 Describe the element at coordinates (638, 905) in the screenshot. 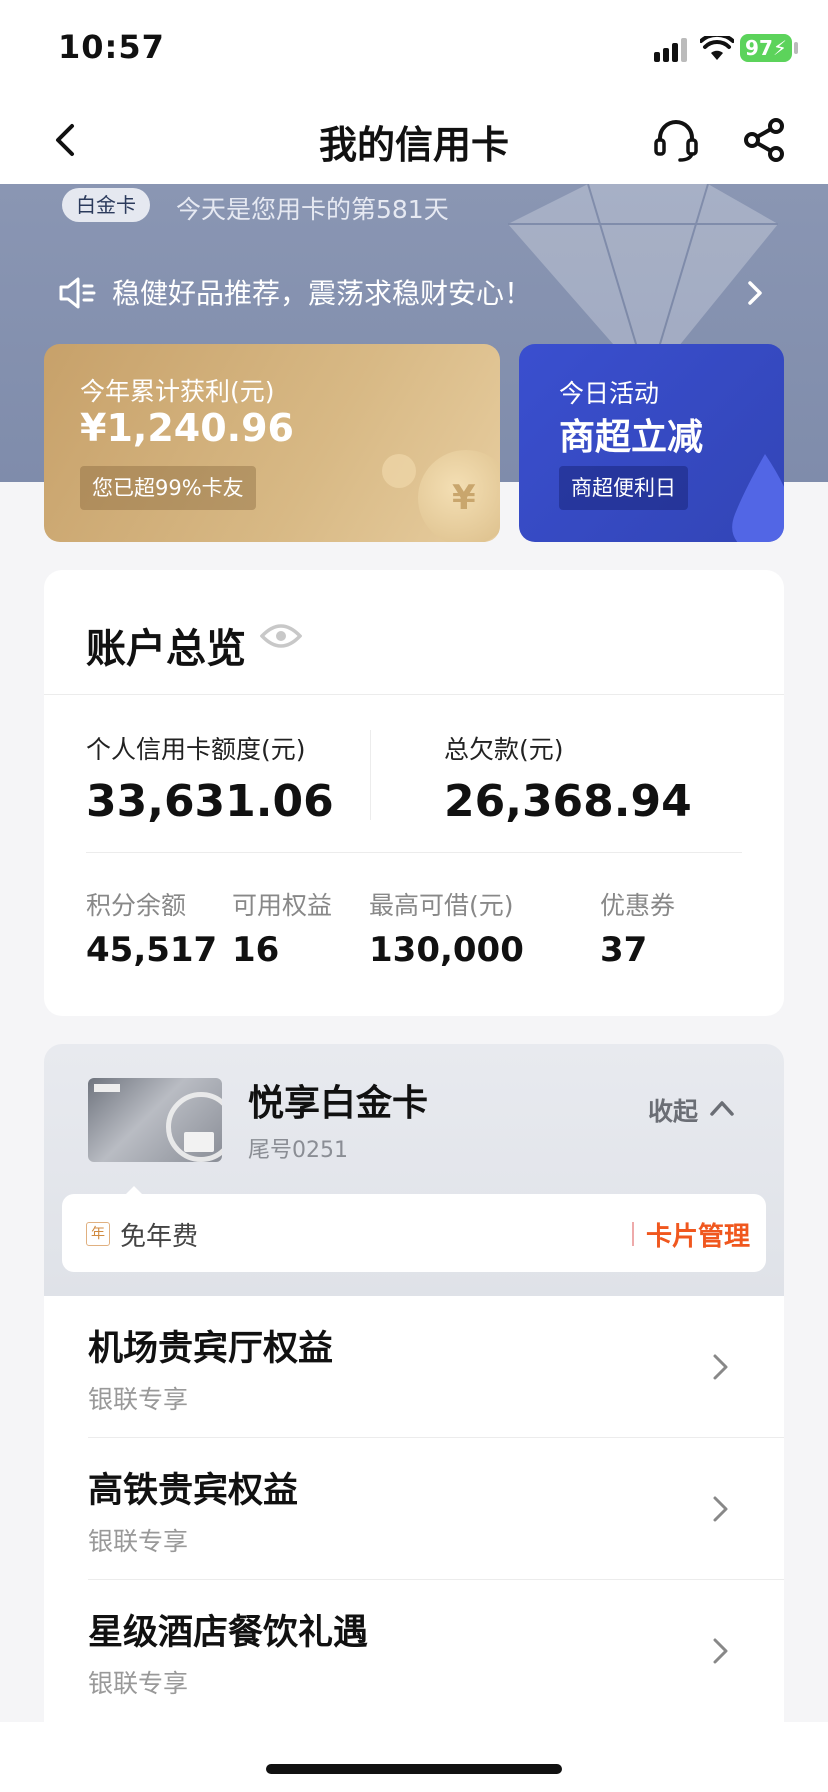

I see `stat-label: 优惠券` at that location.